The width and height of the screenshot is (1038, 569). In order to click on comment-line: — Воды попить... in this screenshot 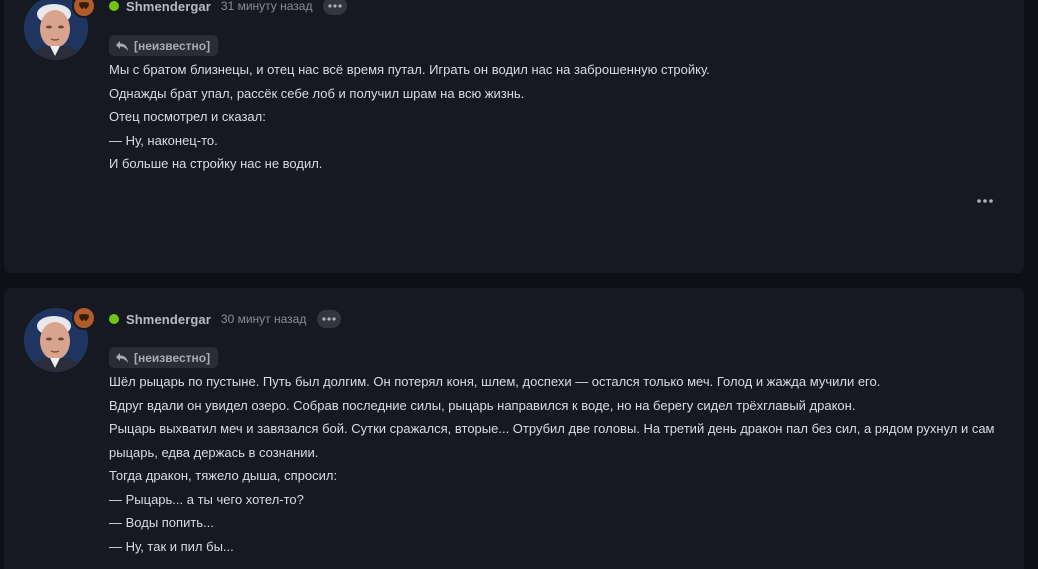, I will do `click(161, 522)`.